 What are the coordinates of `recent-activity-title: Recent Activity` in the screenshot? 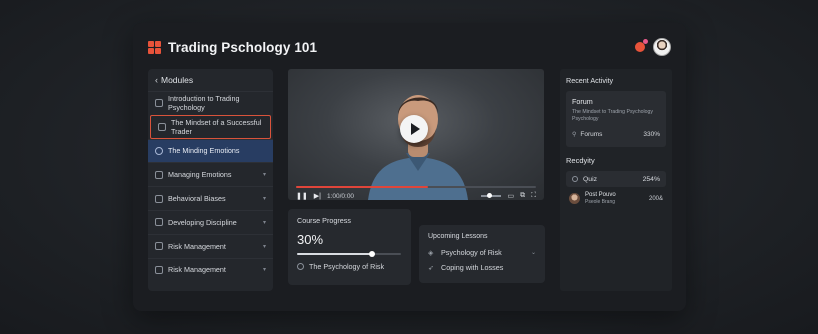 It's located at (590, 80).